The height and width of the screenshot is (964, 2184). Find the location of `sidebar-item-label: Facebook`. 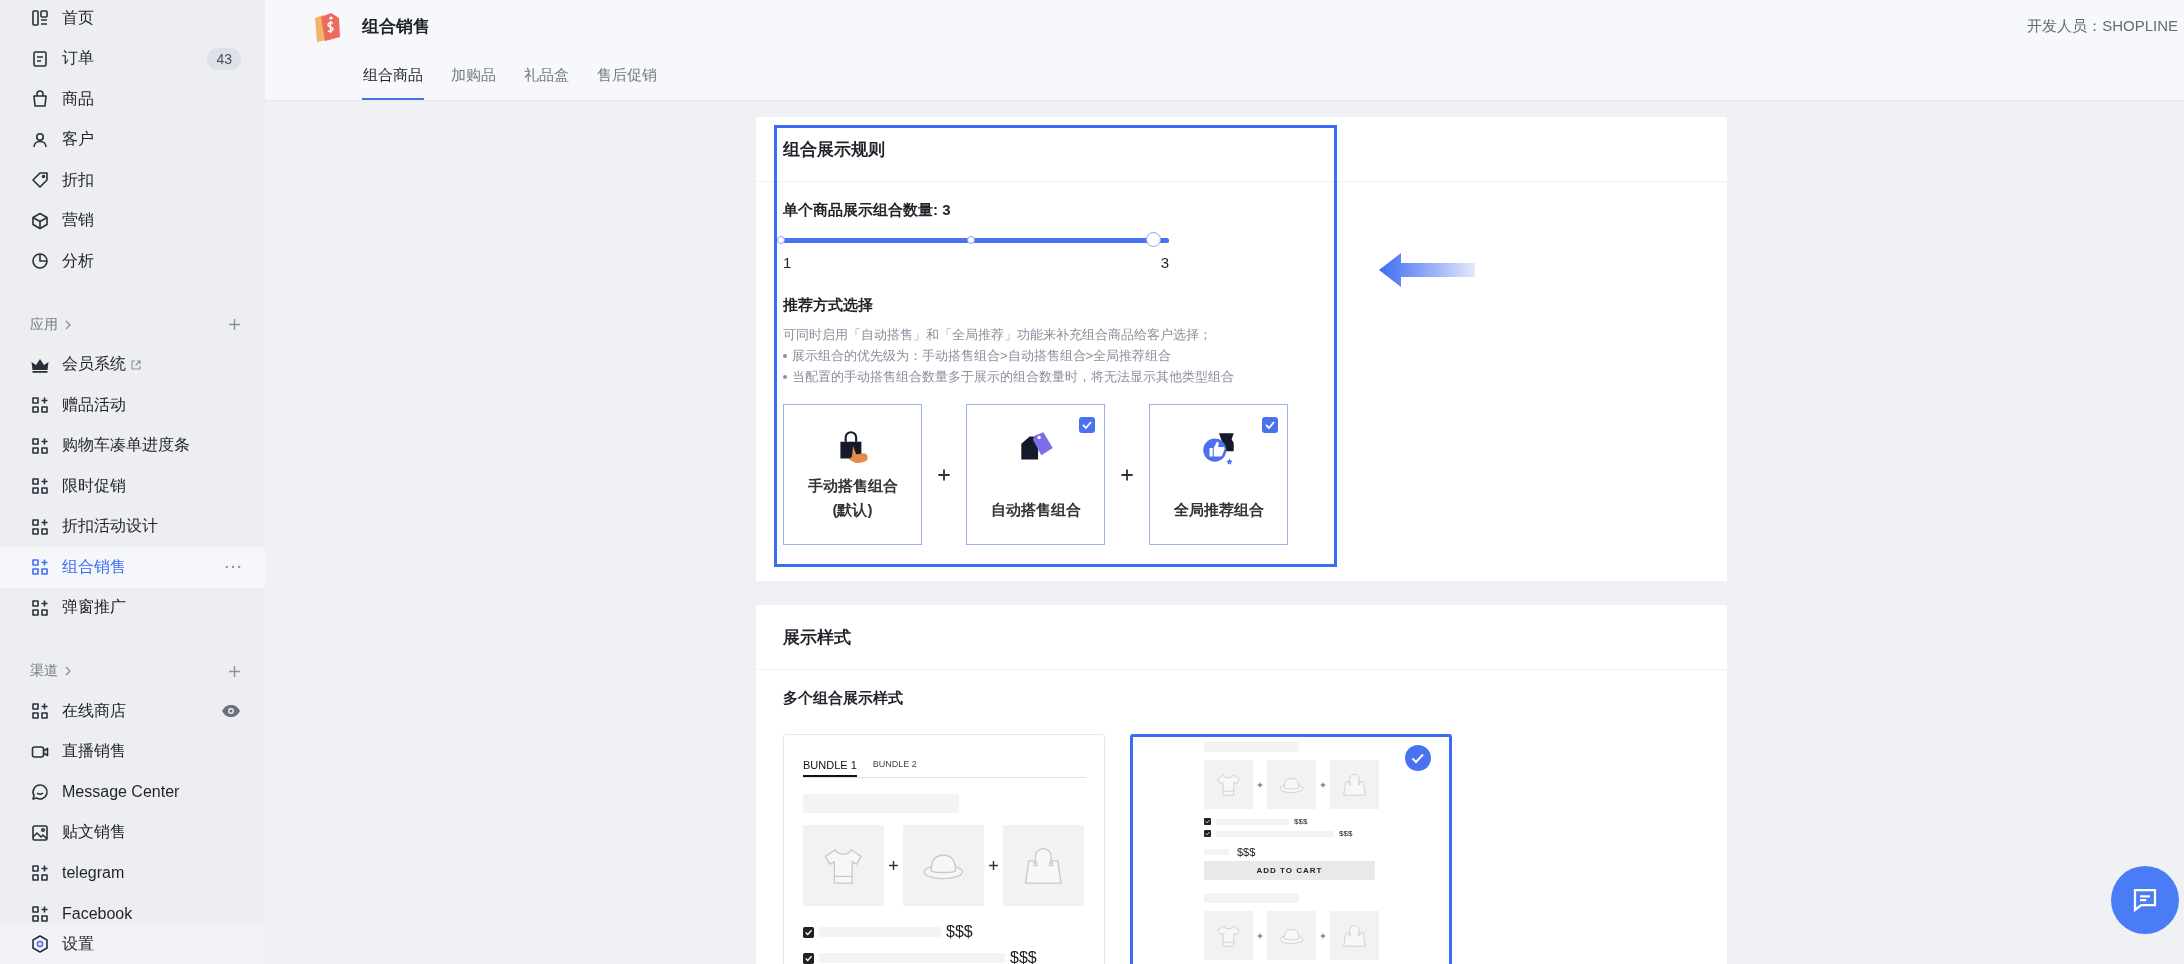

sidebar-item-label: Facebook is located at coordinates (97, 913).